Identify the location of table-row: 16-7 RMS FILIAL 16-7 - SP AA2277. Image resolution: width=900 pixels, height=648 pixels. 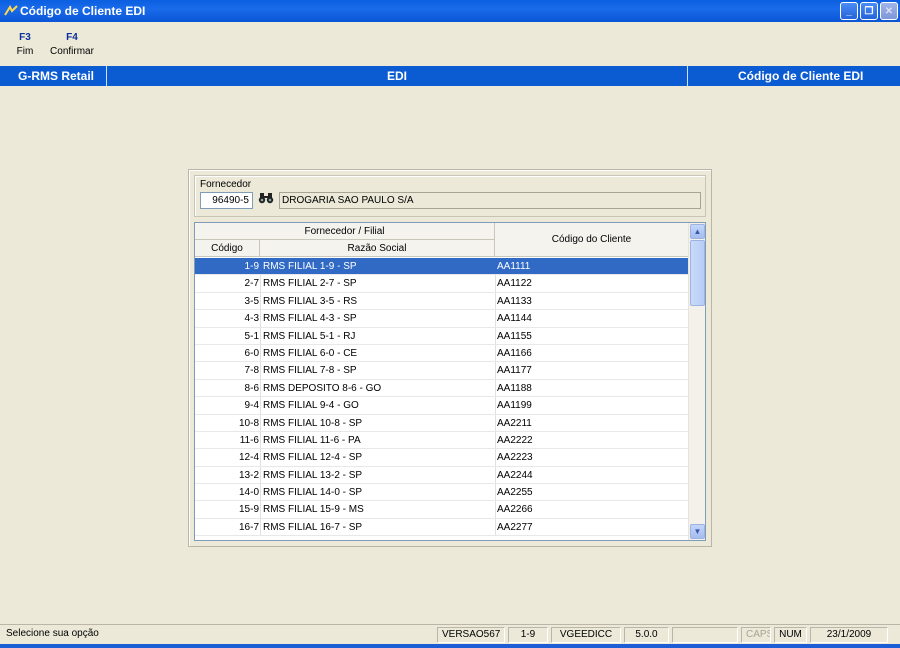
(442, 527).